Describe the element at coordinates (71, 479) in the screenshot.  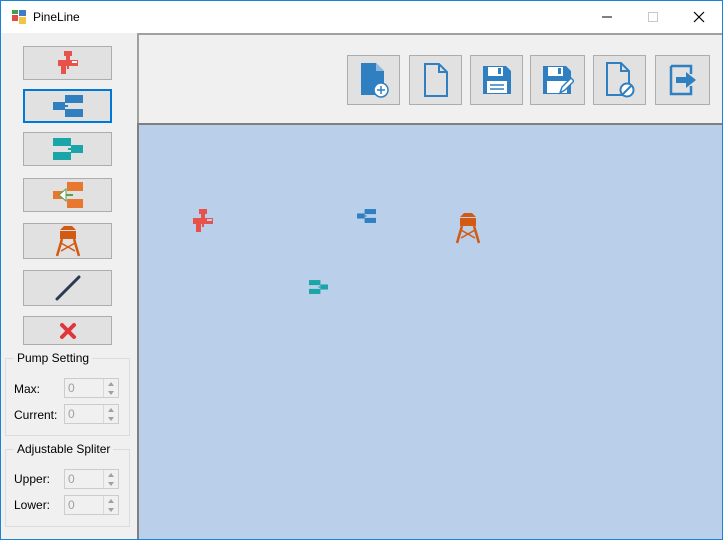
I see `upper-value: 0` at that location.